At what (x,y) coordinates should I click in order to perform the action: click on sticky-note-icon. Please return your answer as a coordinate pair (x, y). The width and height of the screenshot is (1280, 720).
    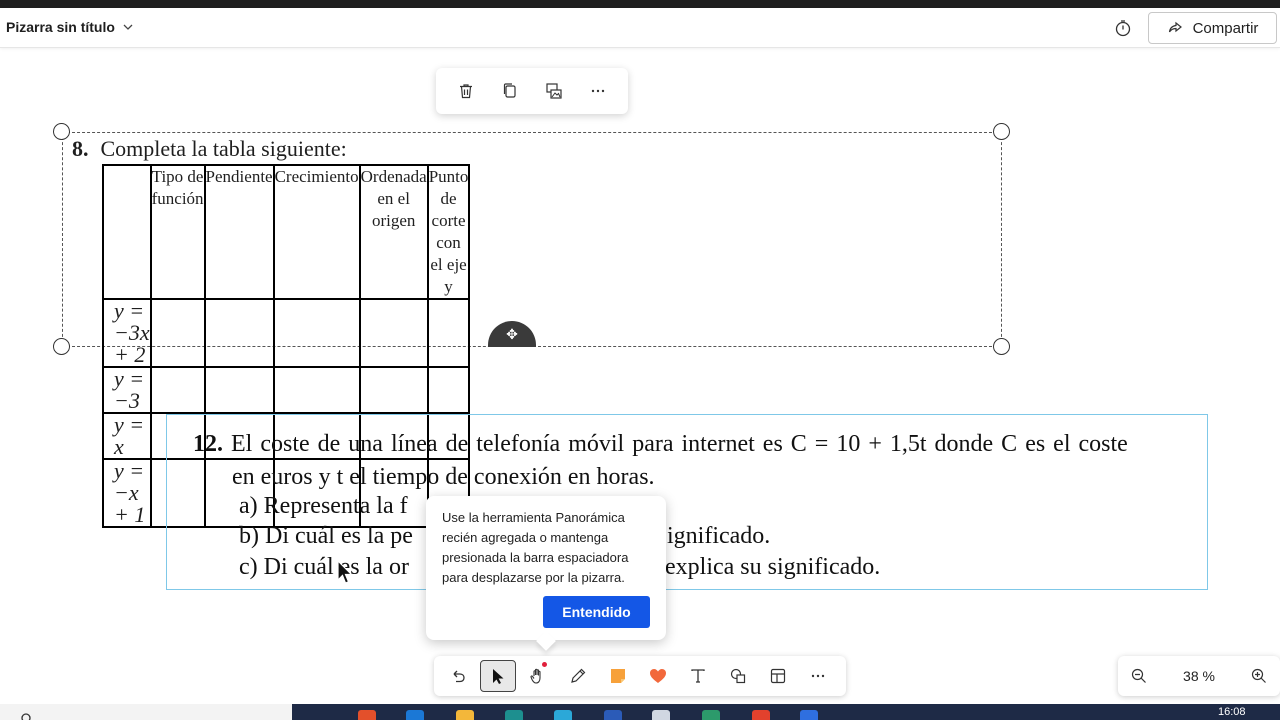
    Looking at the image, I should click on (618, 676).